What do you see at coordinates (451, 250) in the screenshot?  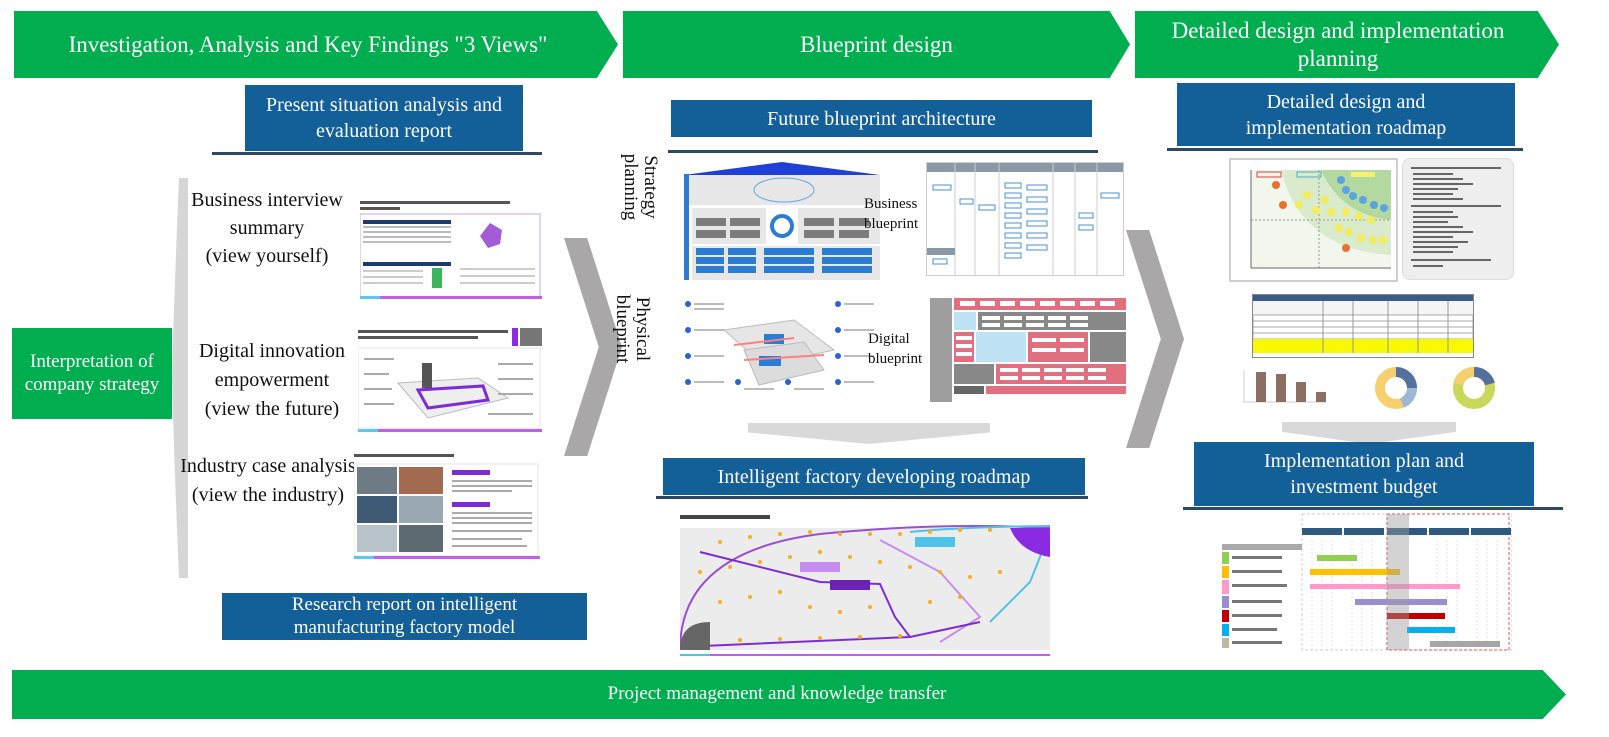 I see `interview-summary-thumbnail` at bounding box center [451, 250].